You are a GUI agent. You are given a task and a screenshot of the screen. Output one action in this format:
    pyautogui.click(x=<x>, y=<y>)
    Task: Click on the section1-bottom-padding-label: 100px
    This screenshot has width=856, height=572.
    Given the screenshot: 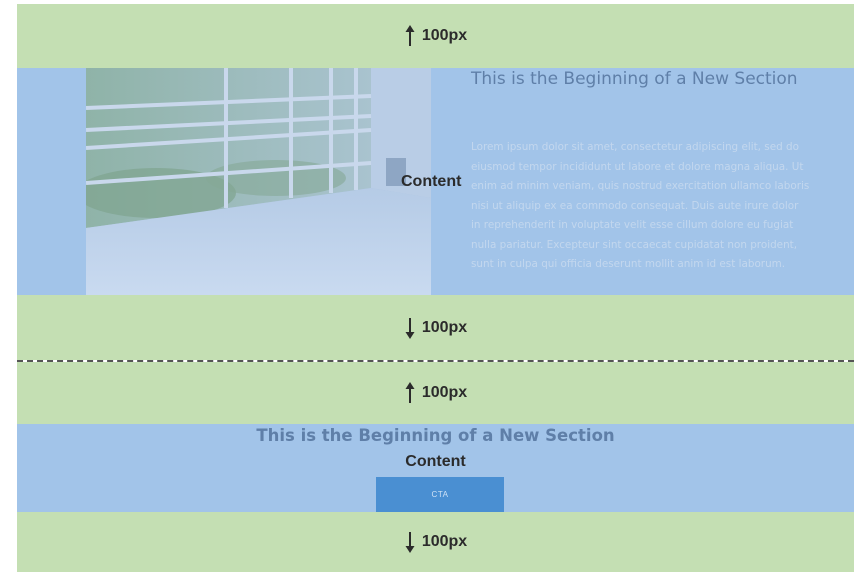 What is the action you would take?
    pyautogui.click(x=435, y=328)
    